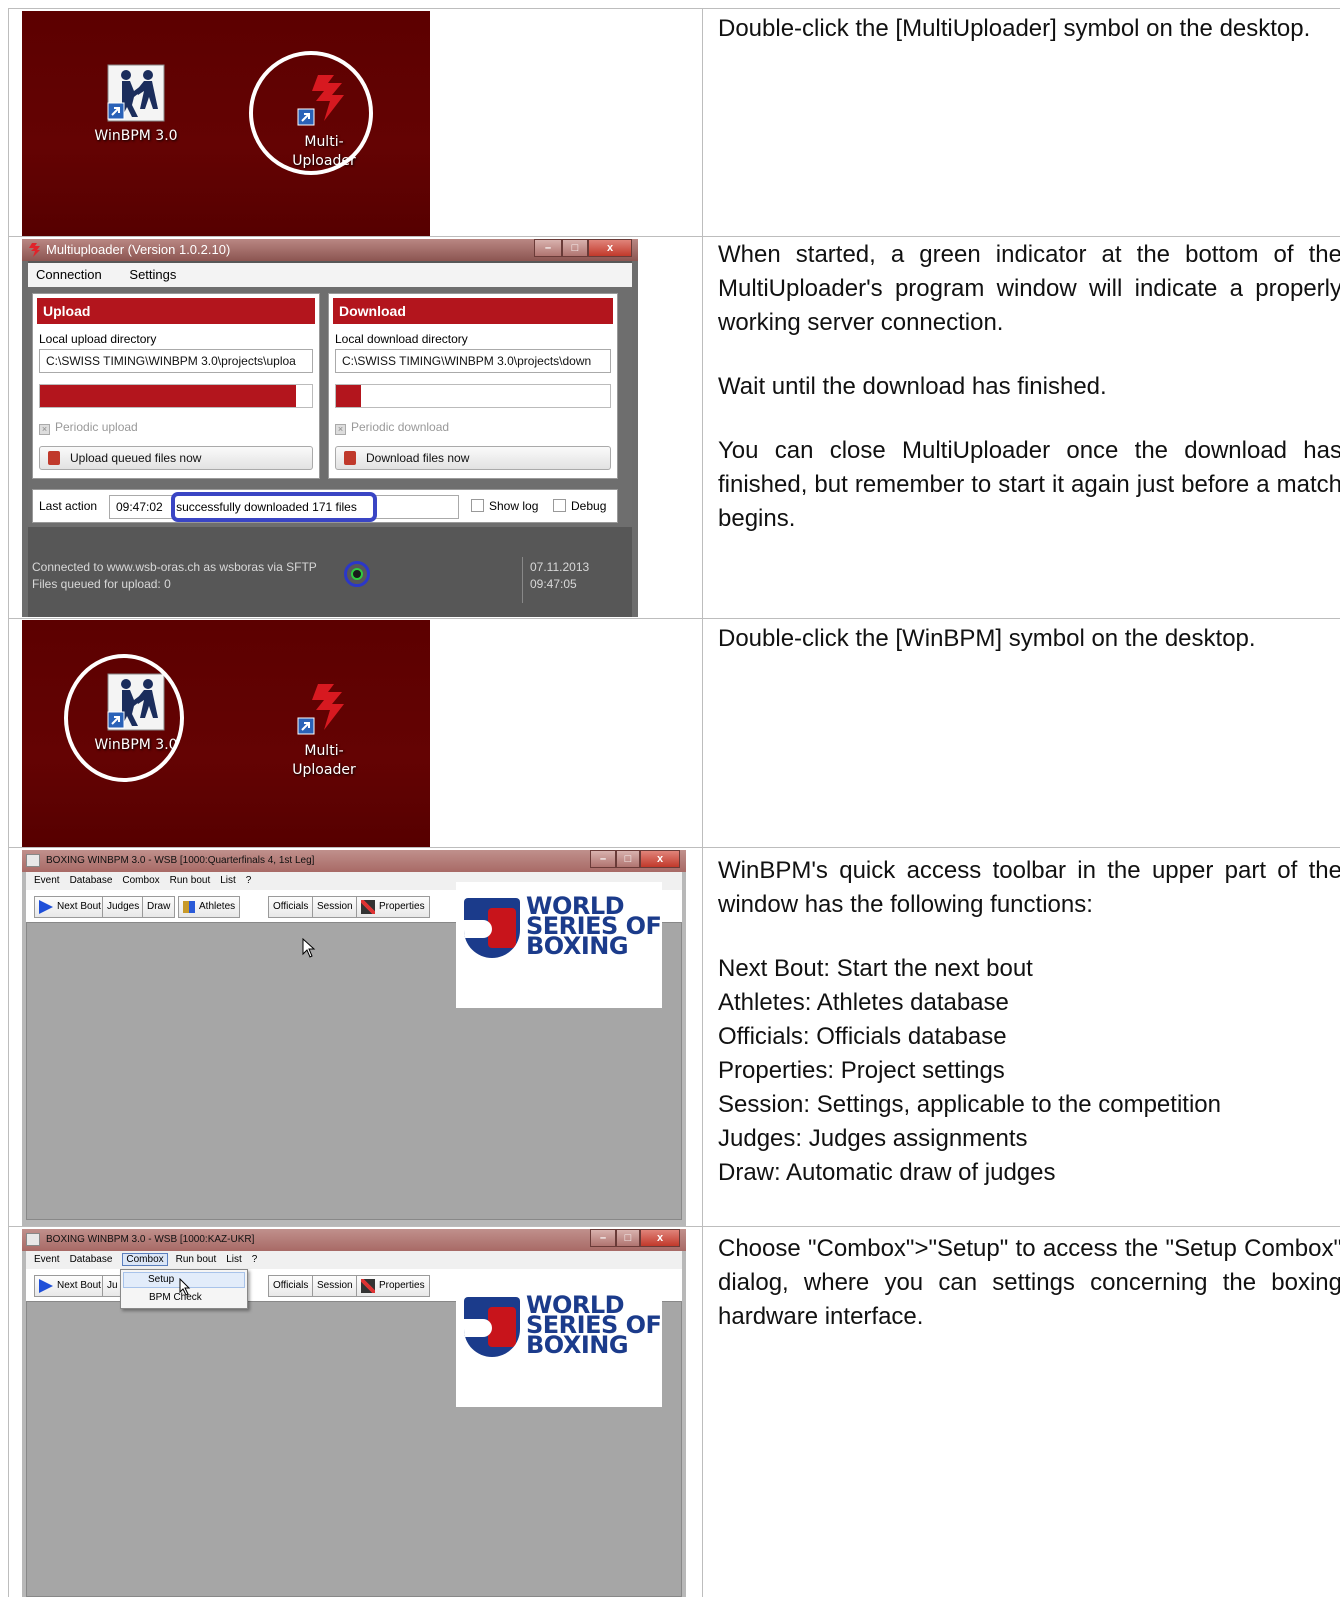  I want to click on multiuploader-titlebar: Multiuploader (Version 1.0.2.10) – □ x, so click(330, 250).